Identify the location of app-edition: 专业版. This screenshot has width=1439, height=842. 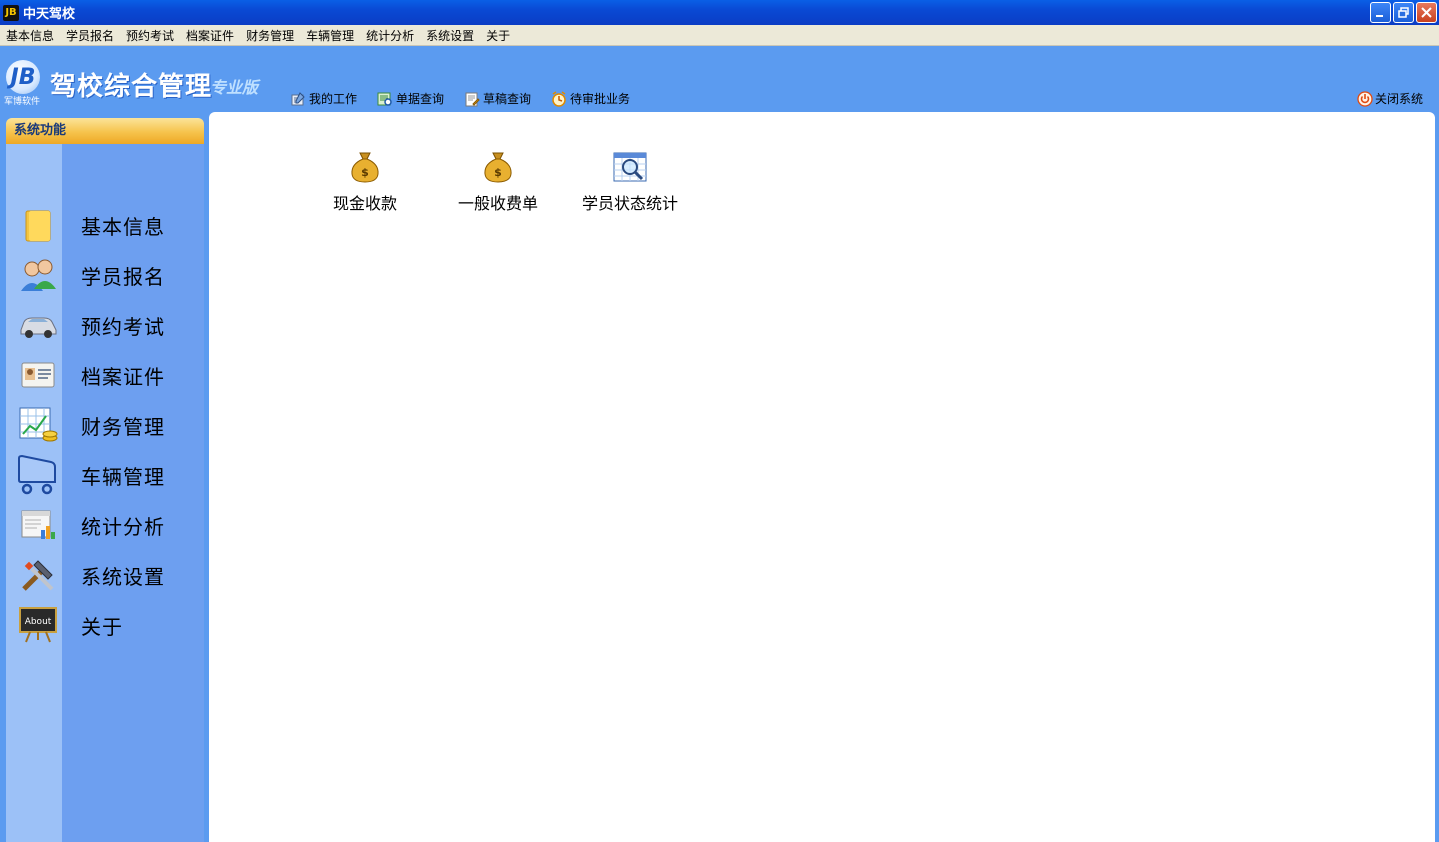
(234, 87).